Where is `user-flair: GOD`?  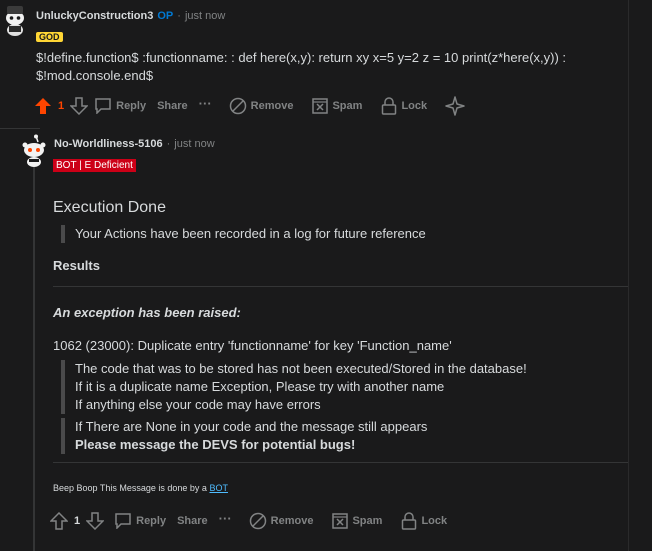
user-flair: GOD is located at coordinates (49, 37).